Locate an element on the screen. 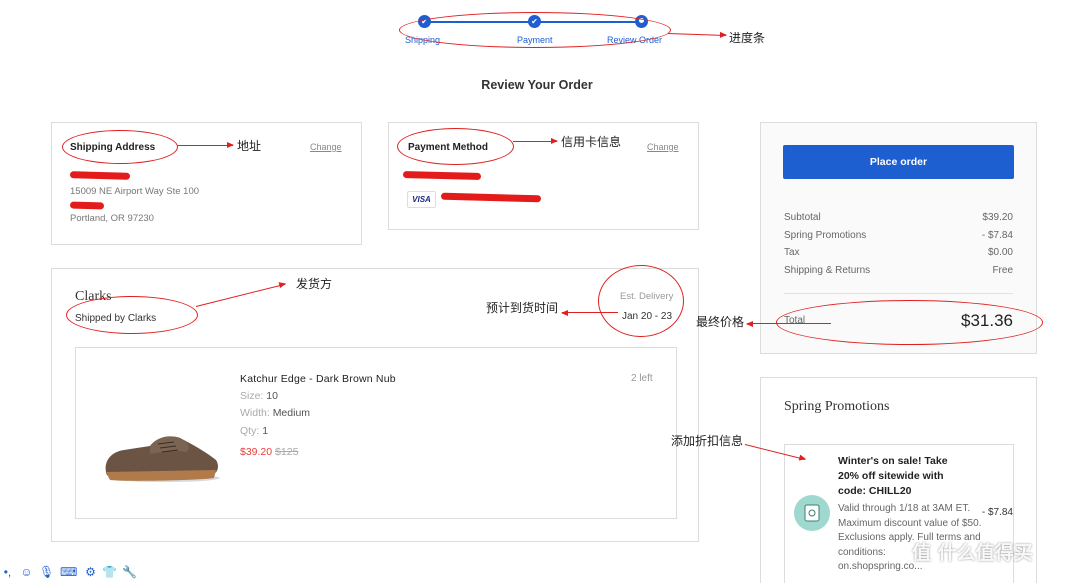 The image size is (1080, 583). summary-row: Subtotal $39.20 is located at coordinates (898, 217).